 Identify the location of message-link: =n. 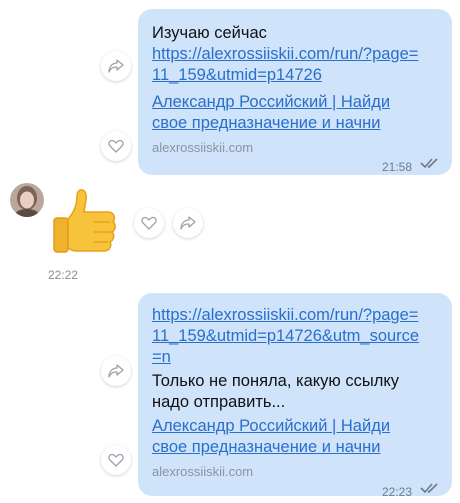
(161, 357).